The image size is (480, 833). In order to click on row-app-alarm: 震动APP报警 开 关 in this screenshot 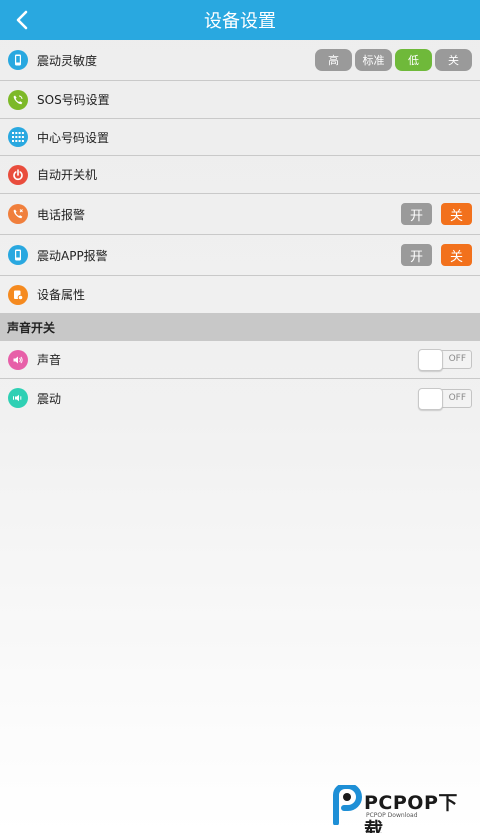, I will do `click(240, 255)`.